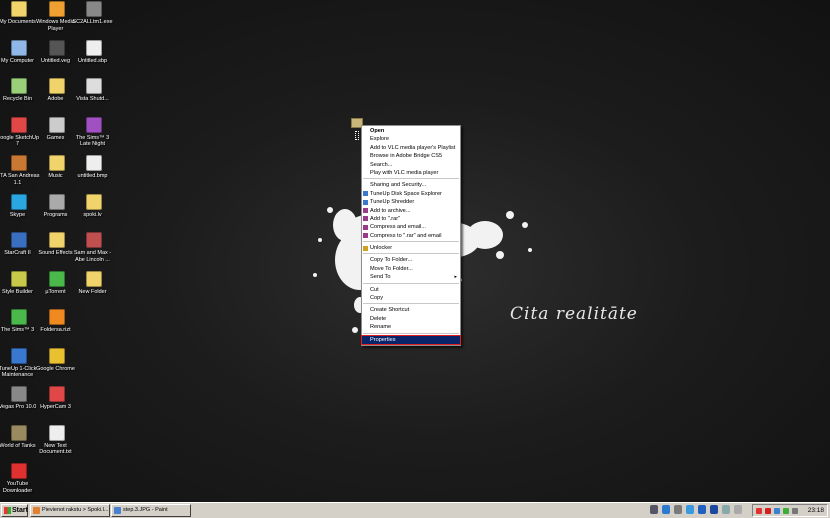  I want to click on desktop-icon-label: New Folder, so click(92, 291).